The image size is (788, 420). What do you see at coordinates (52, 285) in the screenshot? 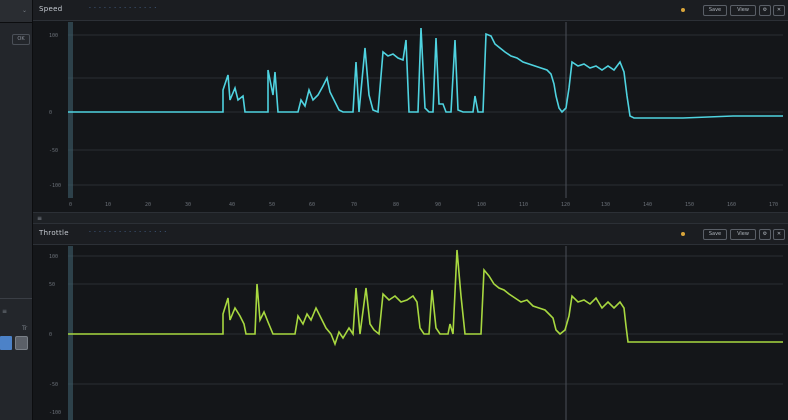
I see `y-tick: 50` at bounding box center [52, 285].